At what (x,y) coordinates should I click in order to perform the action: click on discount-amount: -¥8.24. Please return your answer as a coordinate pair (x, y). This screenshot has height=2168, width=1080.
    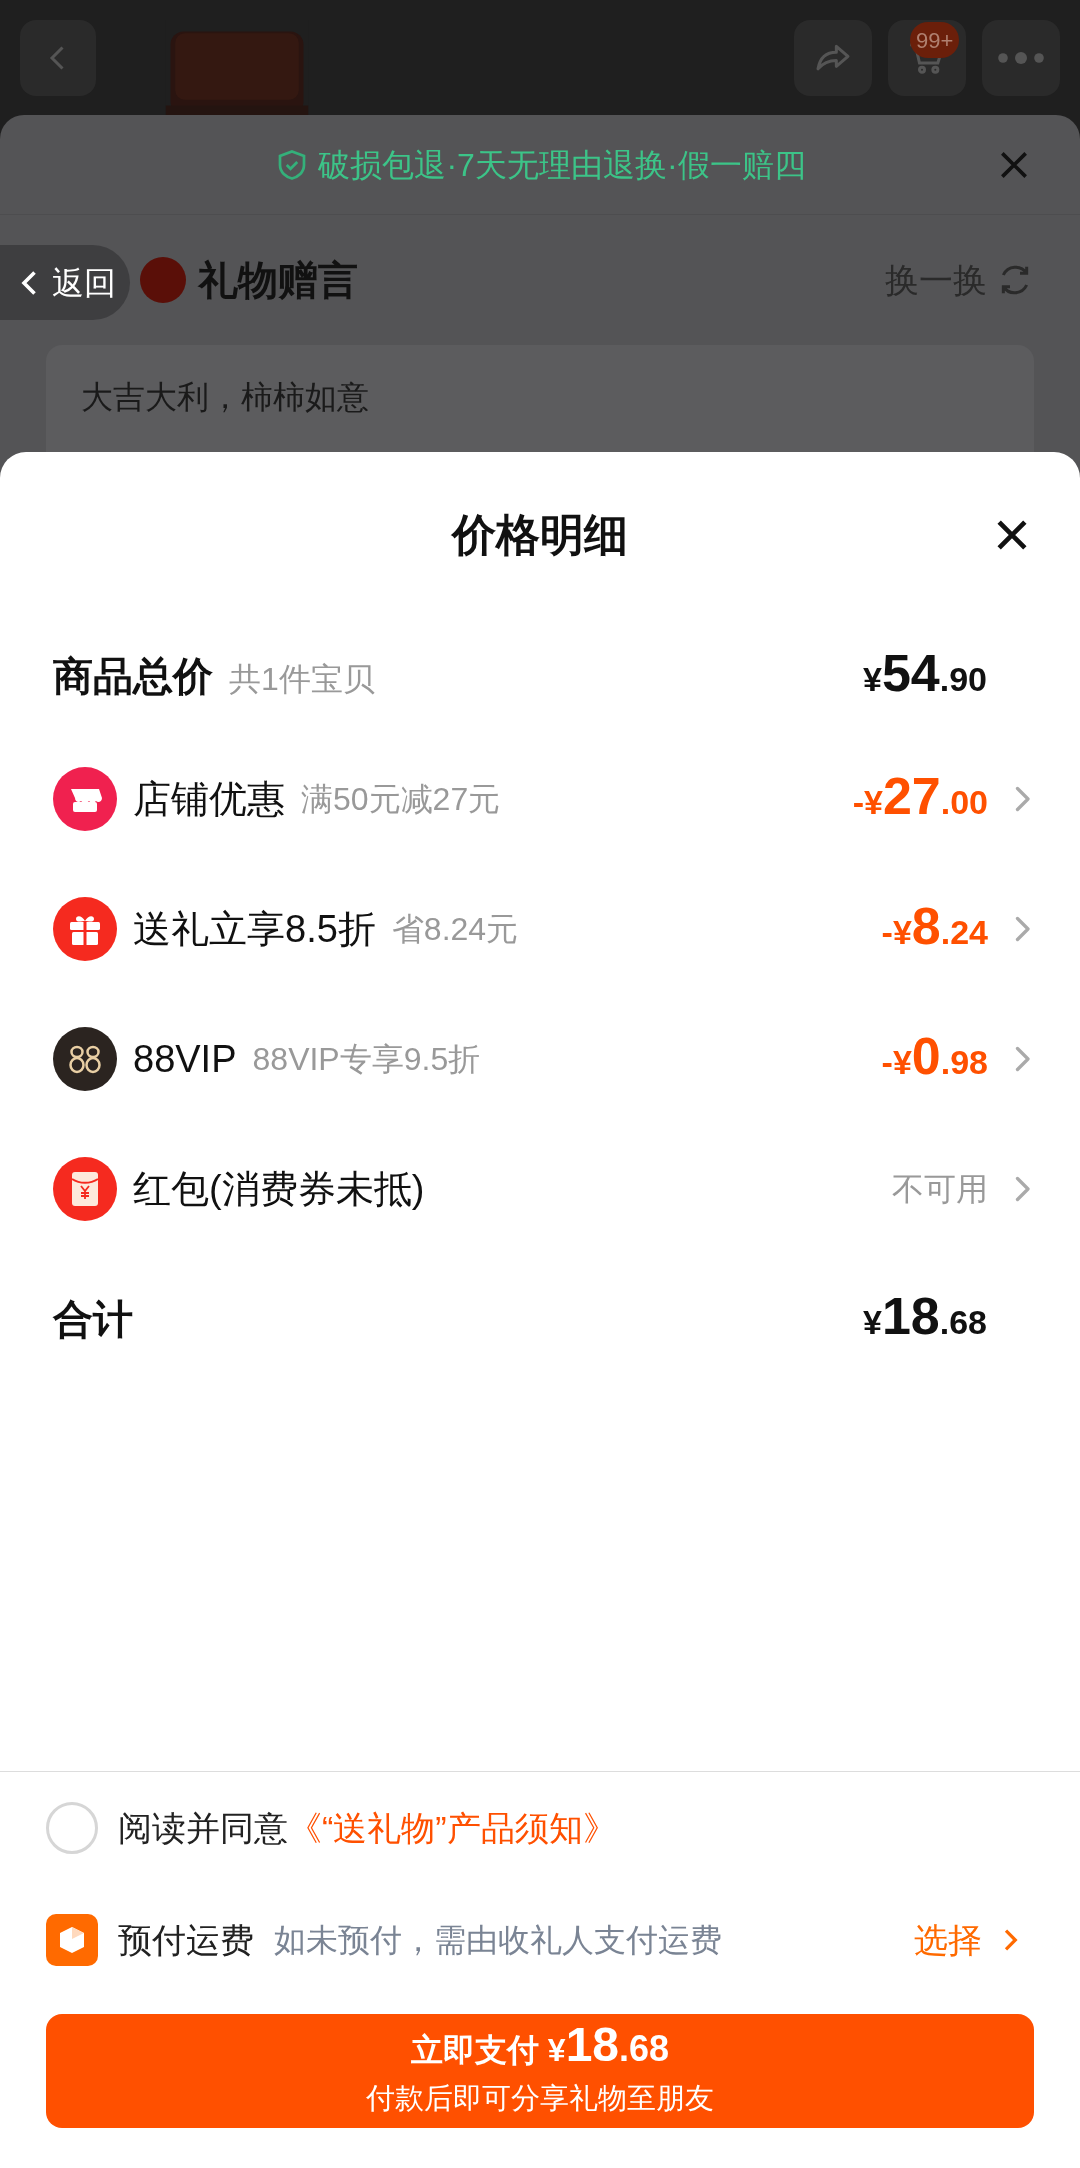
    Looking at the image, I should click on (934, 928).